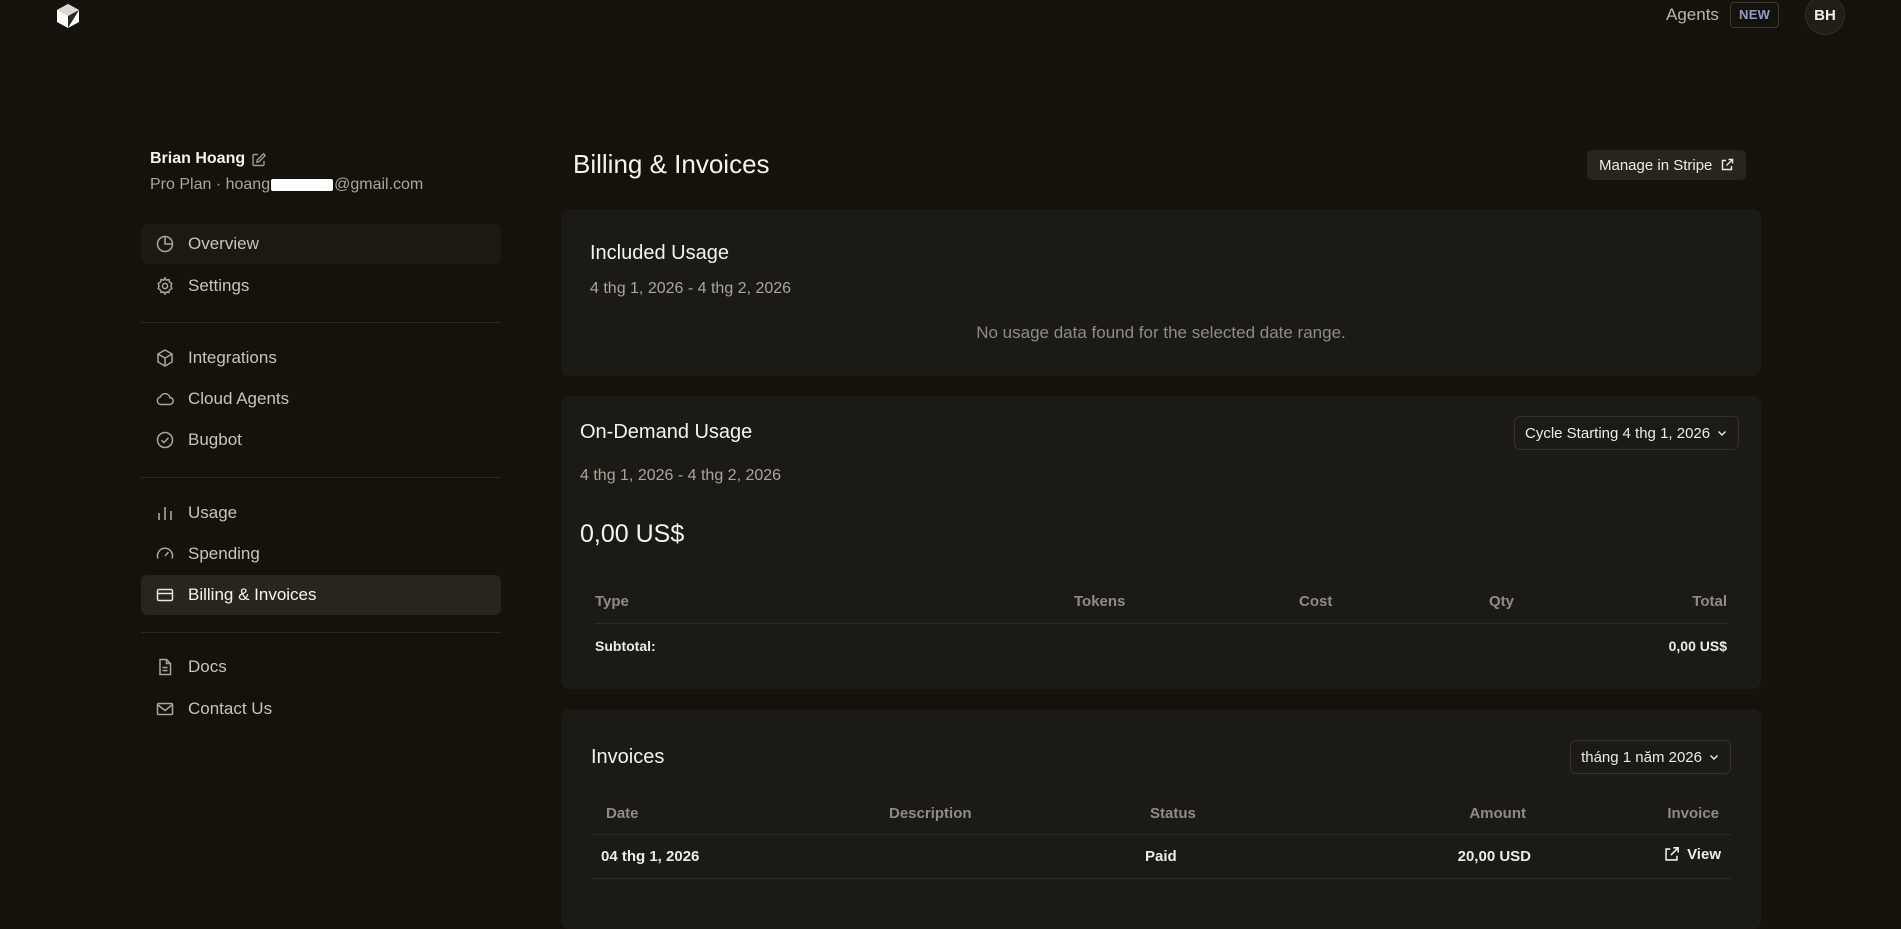 The height and width of the screenshot is (929, 1901). I want to click on agents-link: Agents, so click(1692, 15).